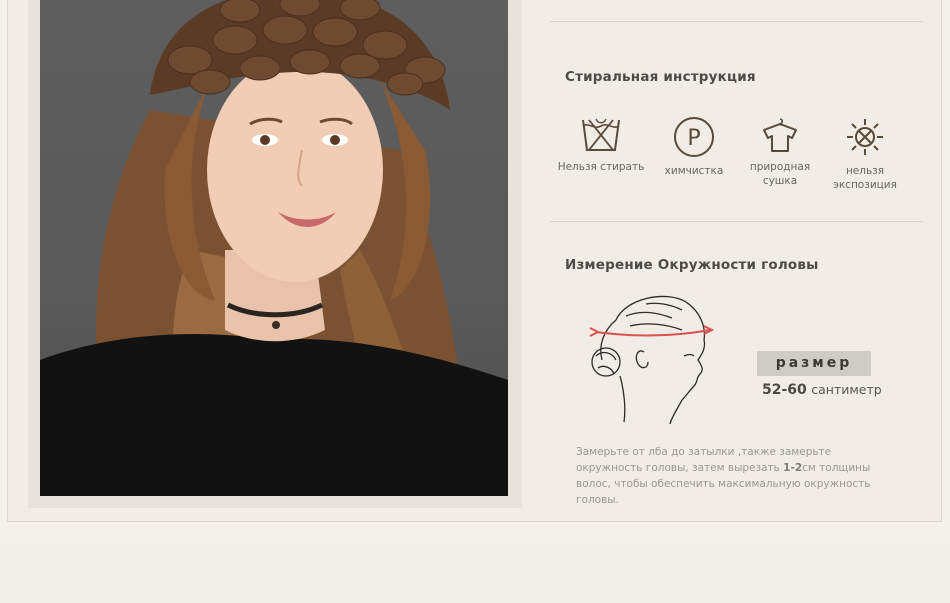  What do you see at coordinates (865, 137) in the screenshot?
I see `no-sun-icon` at bounding box center [865, 137].